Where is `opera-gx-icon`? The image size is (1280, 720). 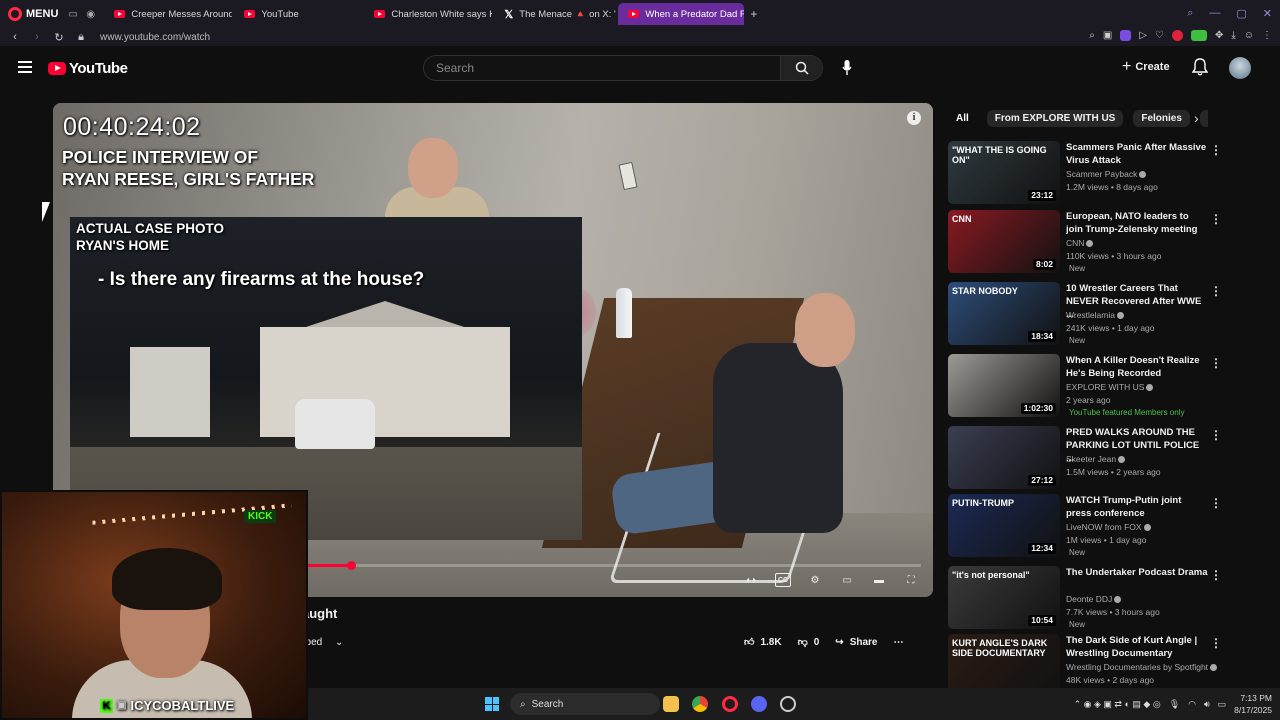 opera-gx-icon is located at coordinates (730, 704).